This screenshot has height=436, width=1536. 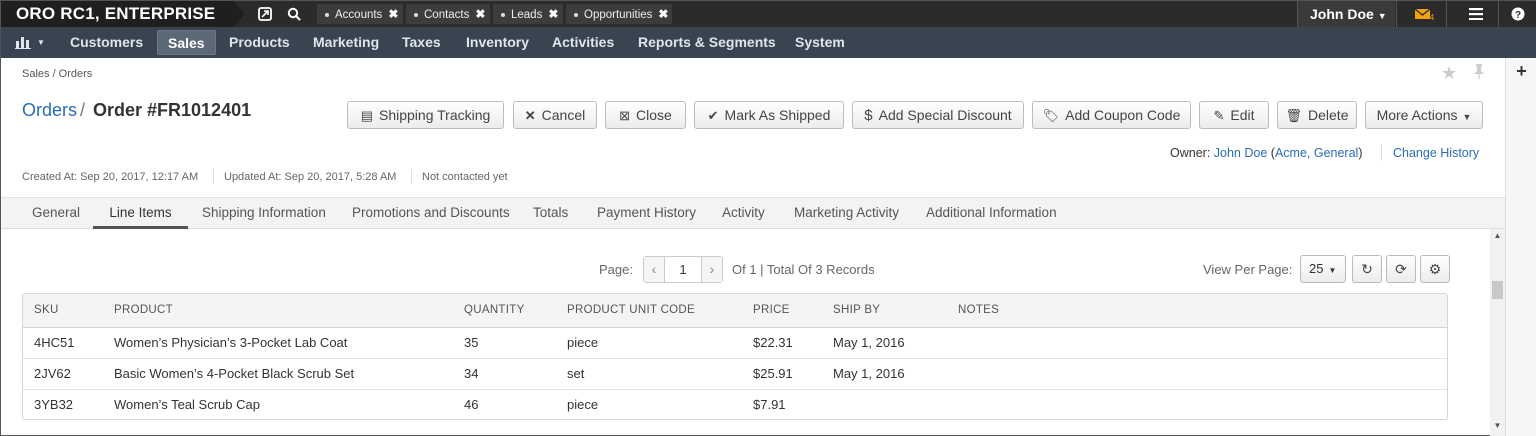 What do you see at coordinates (743, 213) in the screenshot?
I see `tab-activity: Activity` at bounding box center [743, 213].